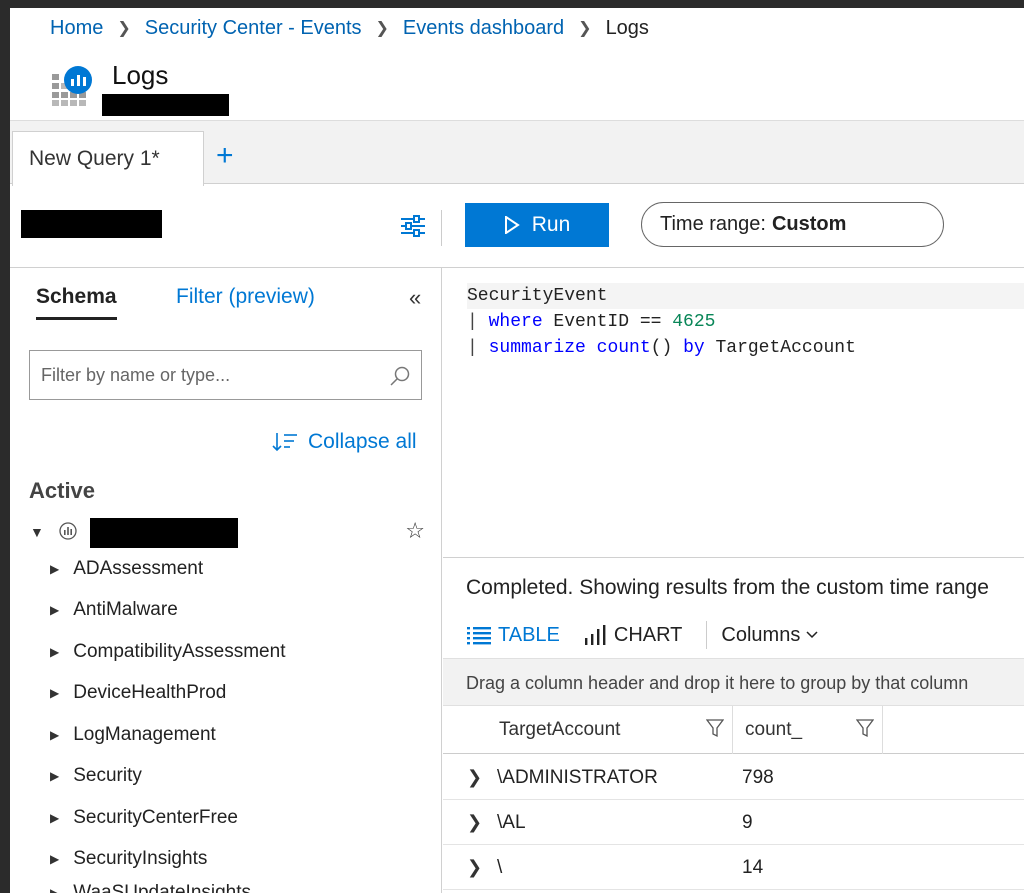 Image resolution: width=1024 pixels, height=893 pixels. I want to click on column-header-count: count_, so click(808, 730).